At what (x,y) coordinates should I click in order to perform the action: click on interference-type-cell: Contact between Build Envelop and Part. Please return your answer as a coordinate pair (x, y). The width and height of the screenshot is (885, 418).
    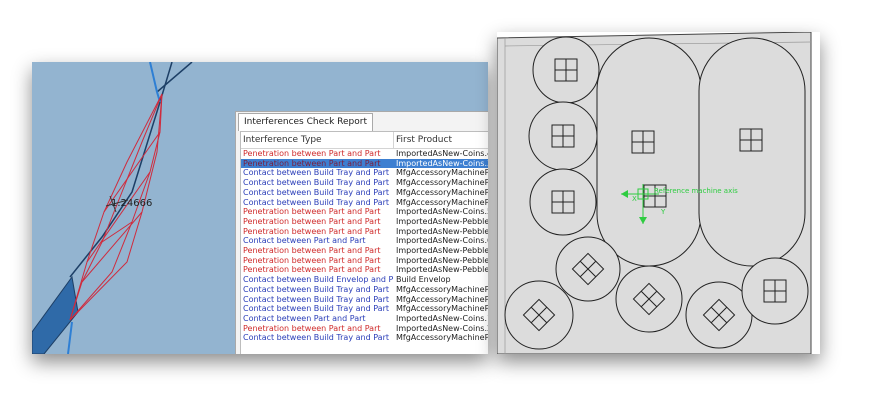
    Looking at the image, I should click on (318, 280).